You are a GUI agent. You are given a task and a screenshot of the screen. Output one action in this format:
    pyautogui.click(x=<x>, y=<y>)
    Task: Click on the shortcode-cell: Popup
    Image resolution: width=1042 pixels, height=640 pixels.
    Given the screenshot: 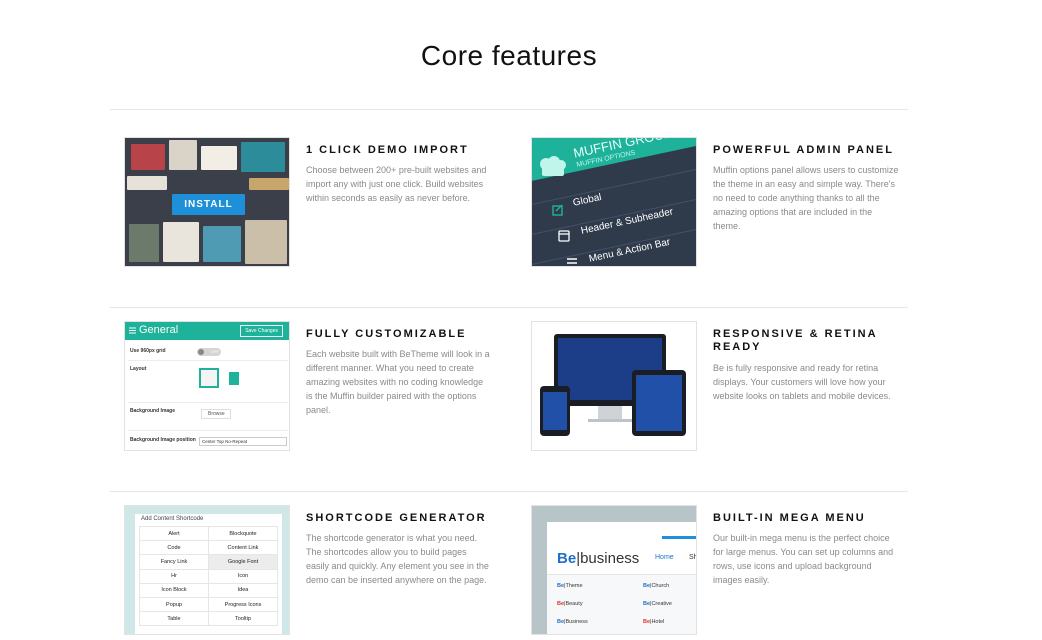 What is the action you would take?
    pyautogui.click(x=174, y=604)
    